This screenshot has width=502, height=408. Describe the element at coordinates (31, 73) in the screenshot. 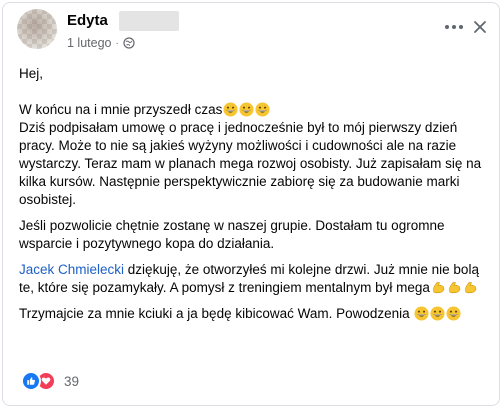

I see `post-greeting: Hej,` at that location.